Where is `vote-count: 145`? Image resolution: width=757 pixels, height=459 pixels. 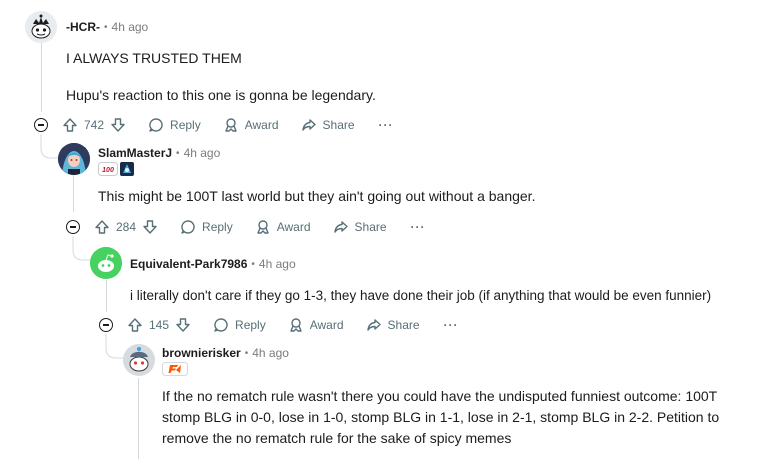
vote-count: 145 is located at coordinates (159, 325).